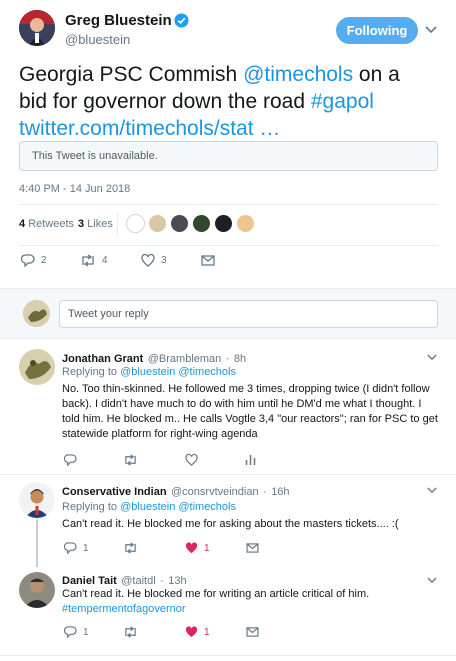 Image resolution: width=456 pixels, height=661 pixels. What do you see at coordinates (280, 492) in the screenshot?
I see `reply-time: 16h` at bounding box center [280, 492].